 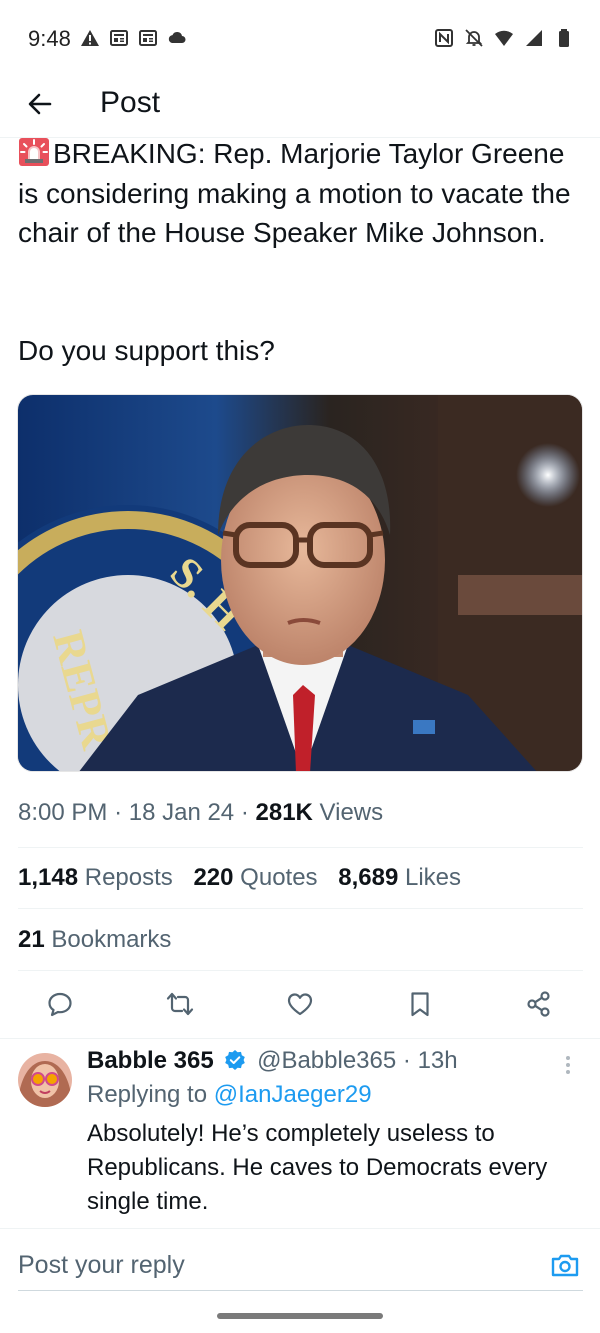 I want to click on reply-button, so click(x=60, y=1004).